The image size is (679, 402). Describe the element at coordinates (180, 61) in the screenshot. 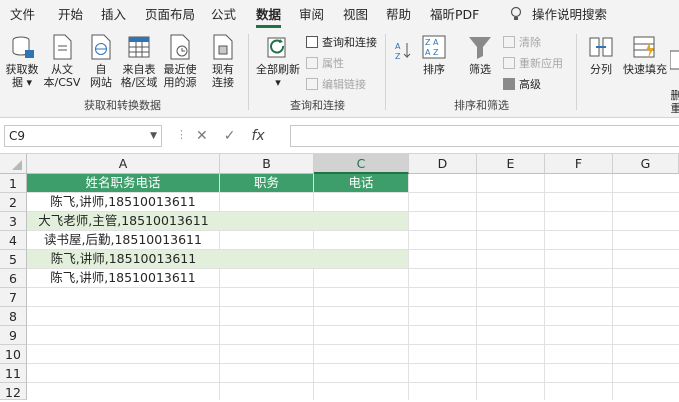

I see `recent-sources-button: 最近使 用的源` at that location.